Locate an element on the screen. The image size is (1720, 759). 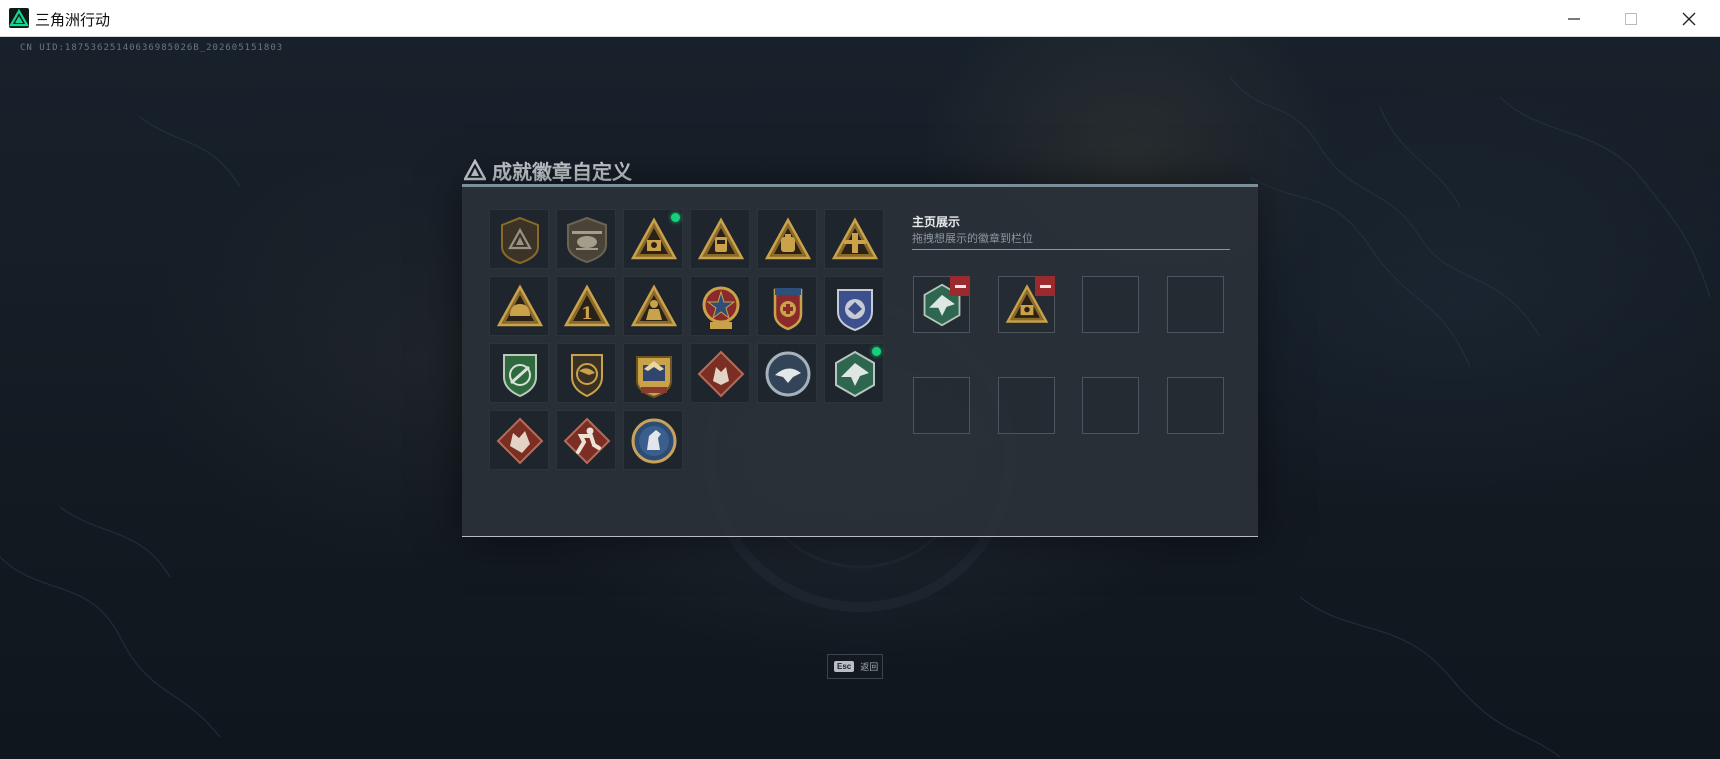
triangle-shield-badge-icon is located at coordinates (520, 240).